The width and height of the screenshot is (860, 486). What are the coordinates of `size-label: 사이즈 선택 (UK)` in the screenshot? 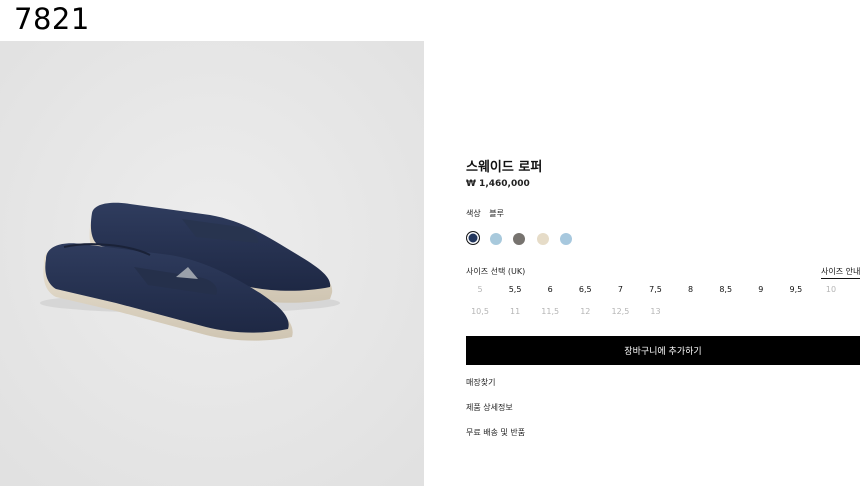 It's located at (496, 271).